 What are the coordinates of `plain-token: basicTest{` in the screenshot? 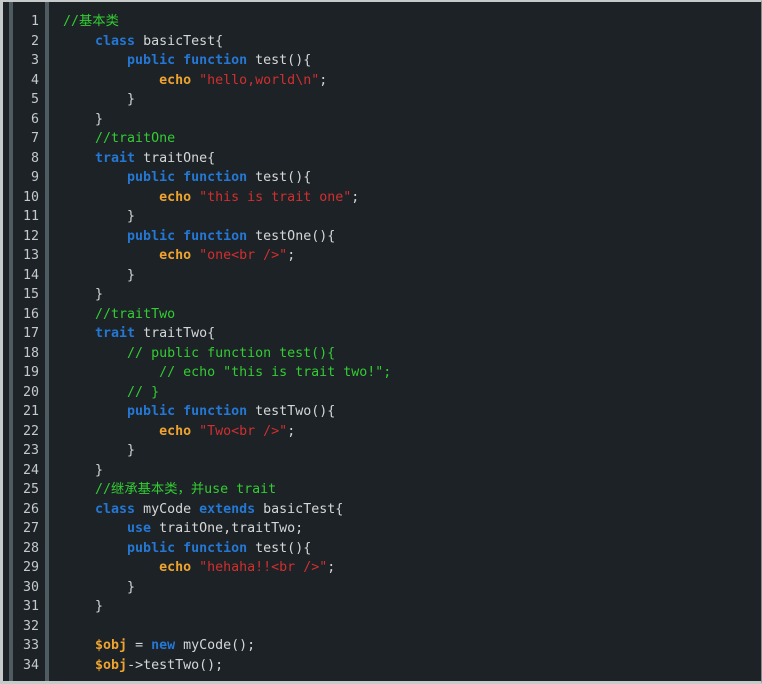 It's located at (299, 509).